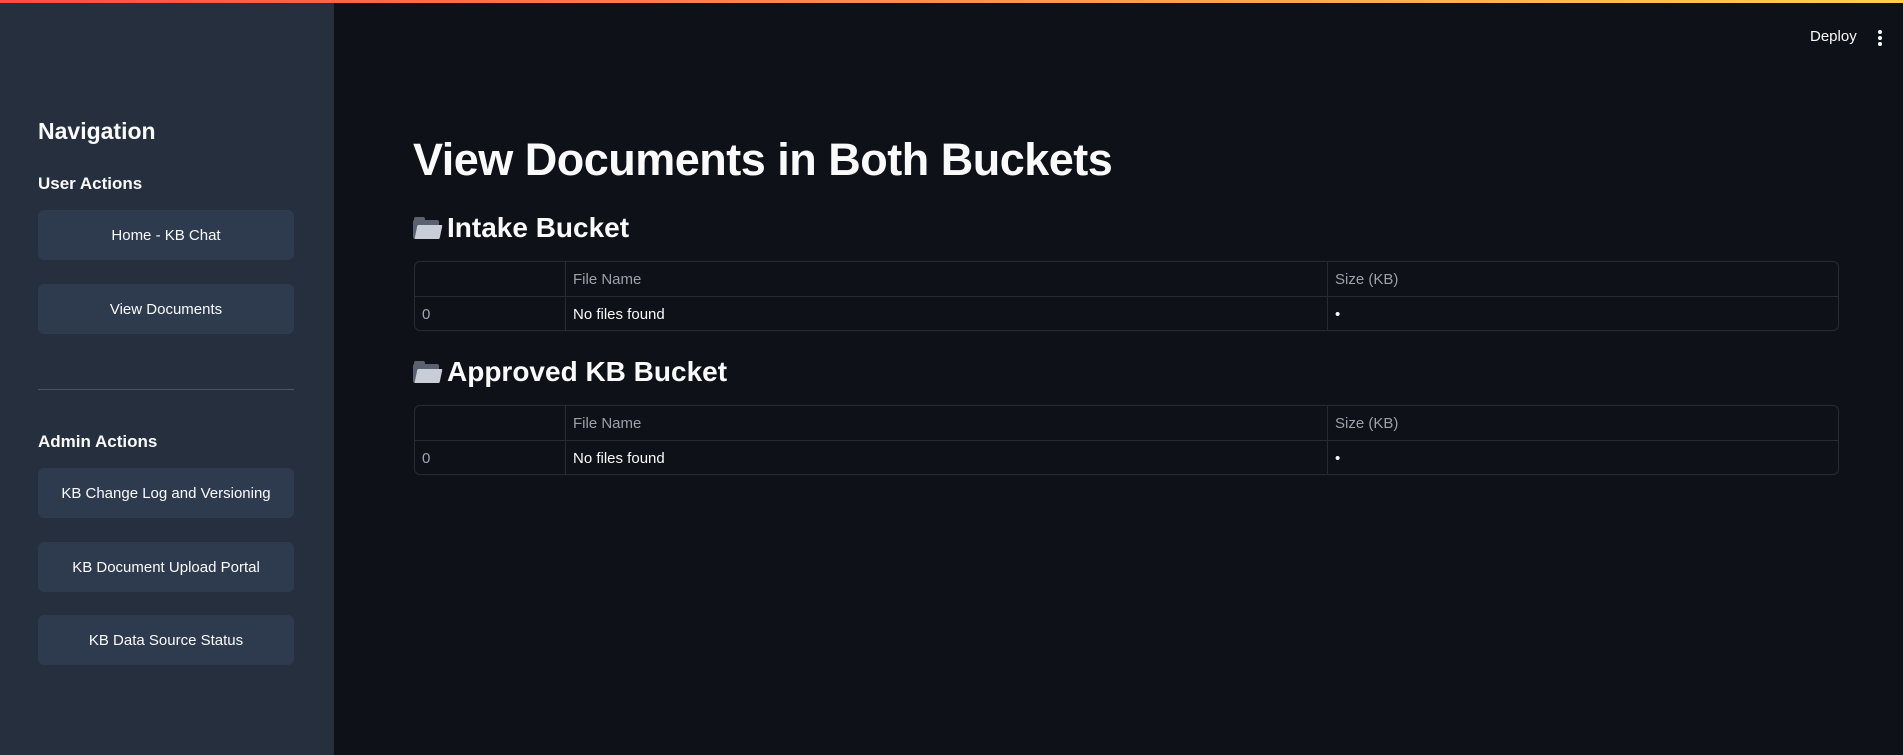  I want to click on admin-actions-heading: Admin Actions, so click(98, 441).